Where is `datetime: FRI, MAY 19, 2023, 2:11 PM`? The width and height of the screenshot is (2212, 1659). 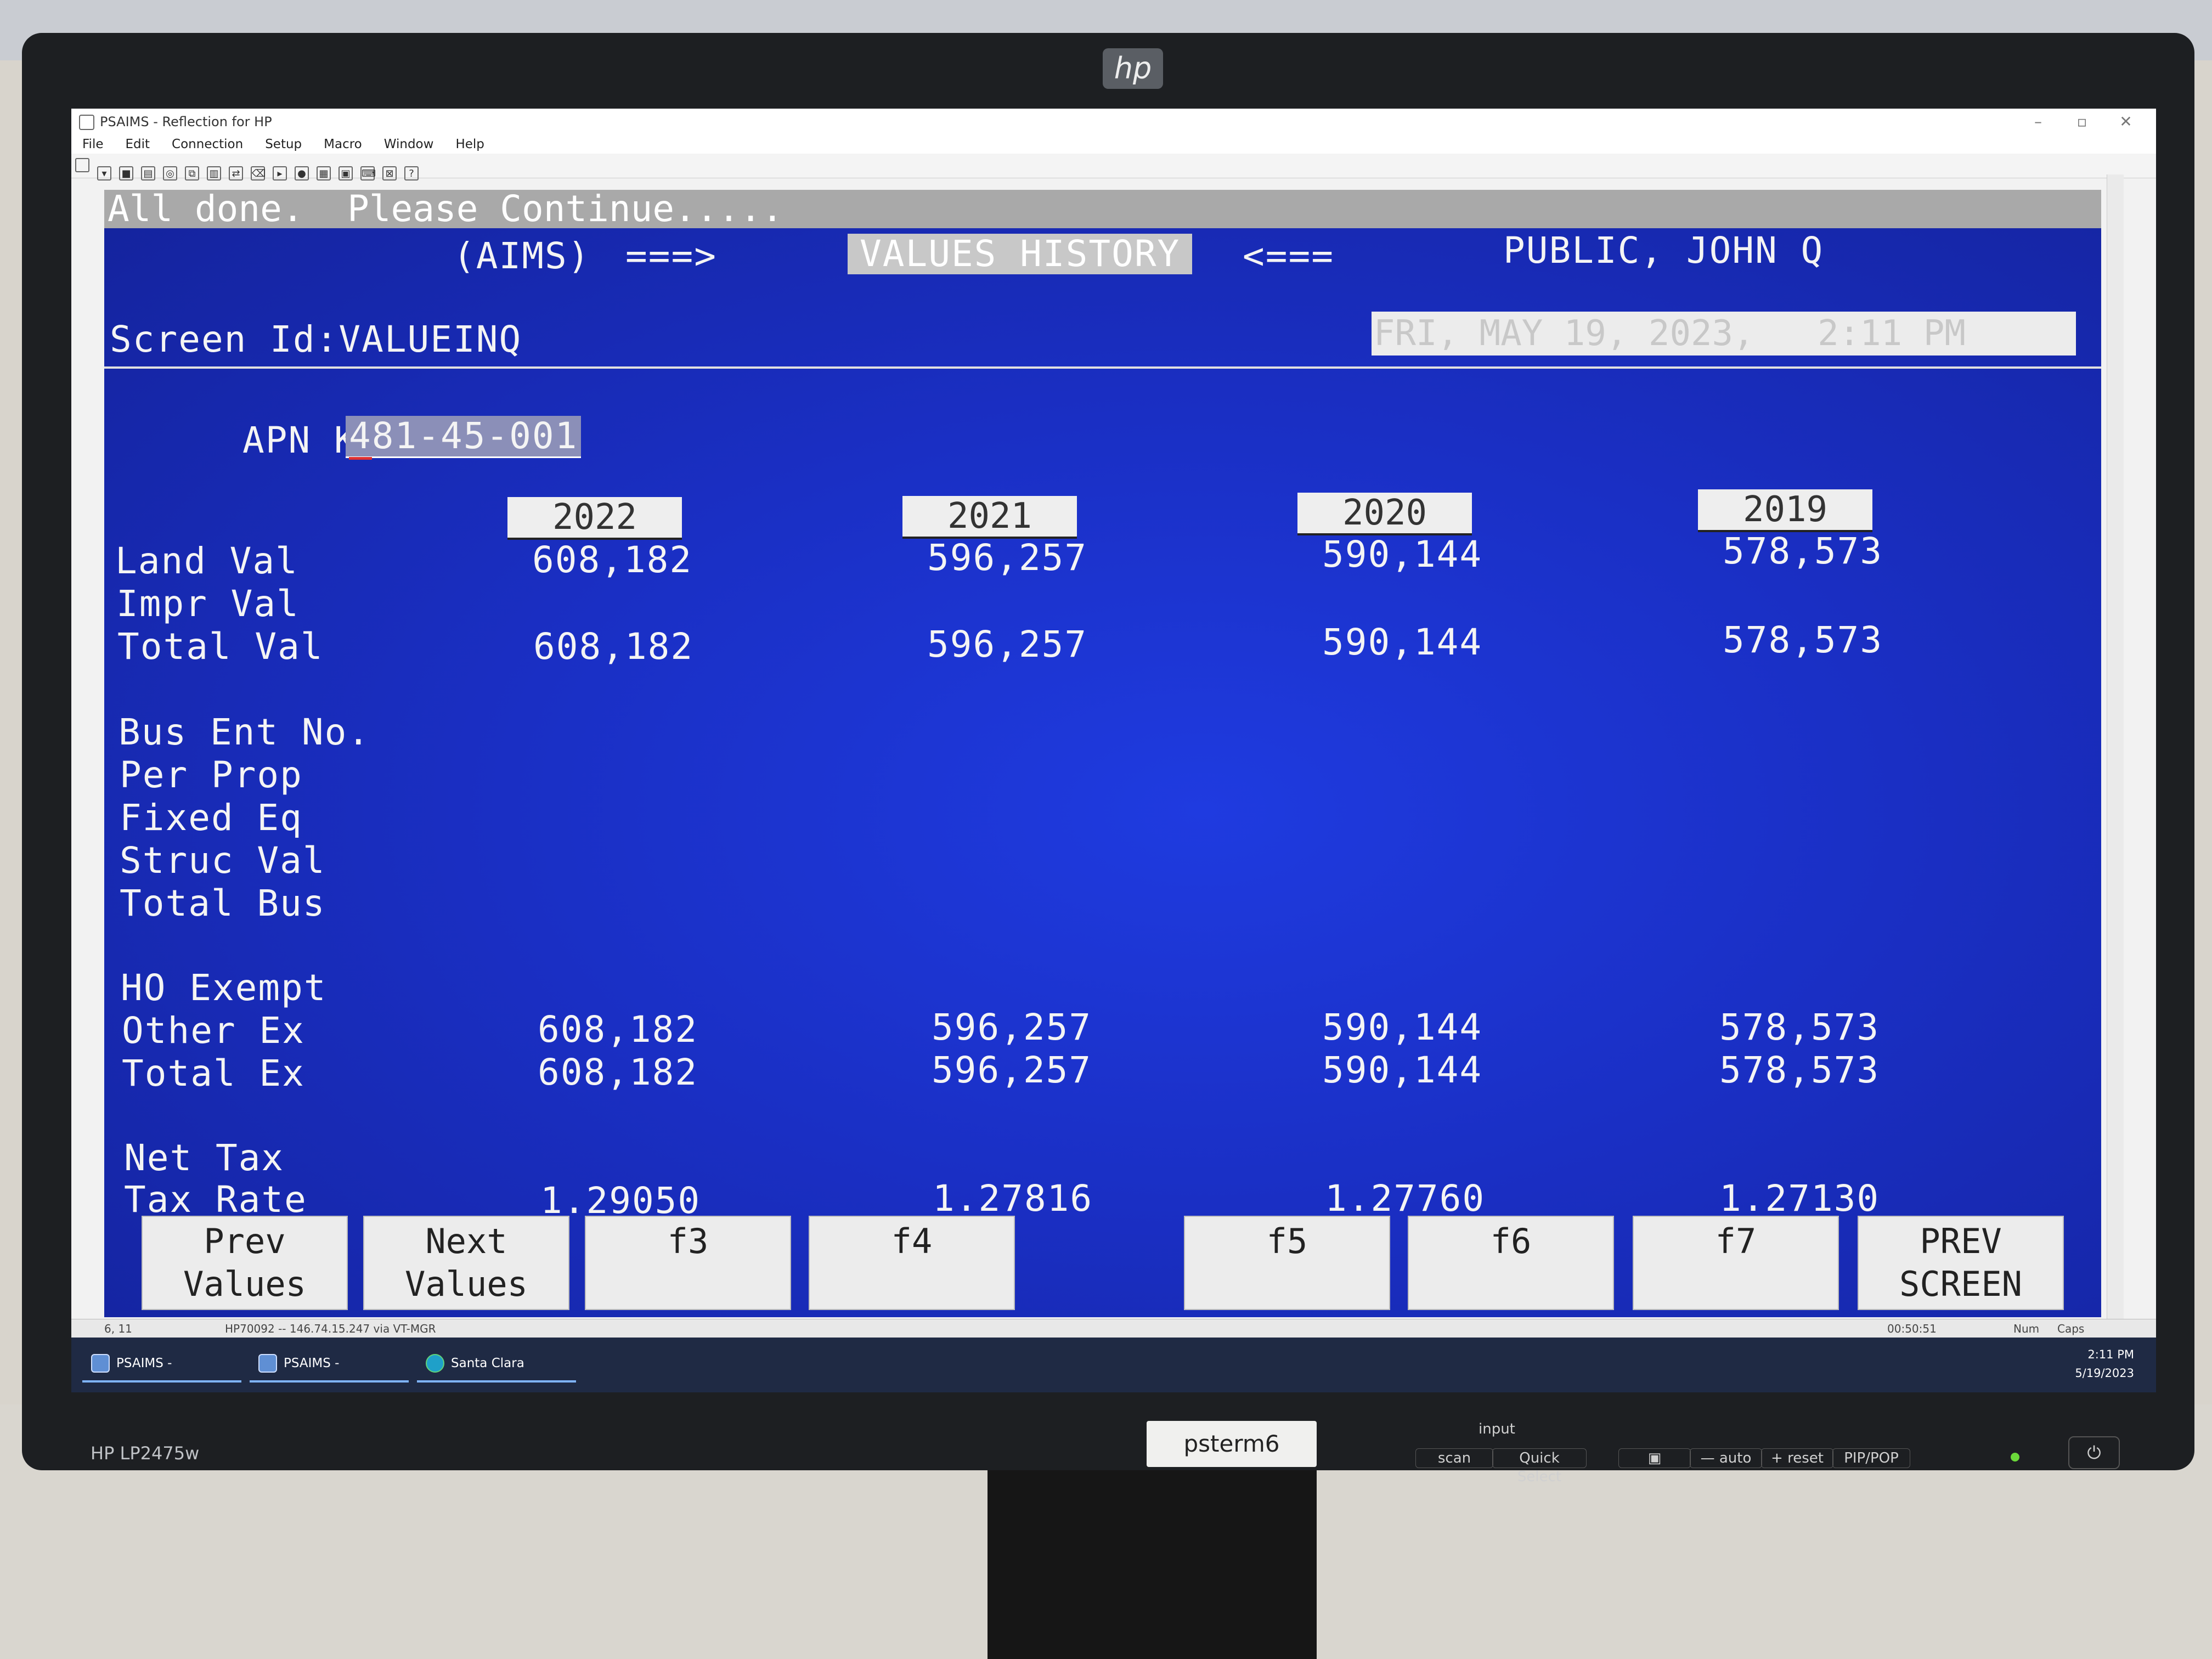 datetime: FRI, MAY 19, 2023, 2:11 PM is located at coordinates (1724, 334).